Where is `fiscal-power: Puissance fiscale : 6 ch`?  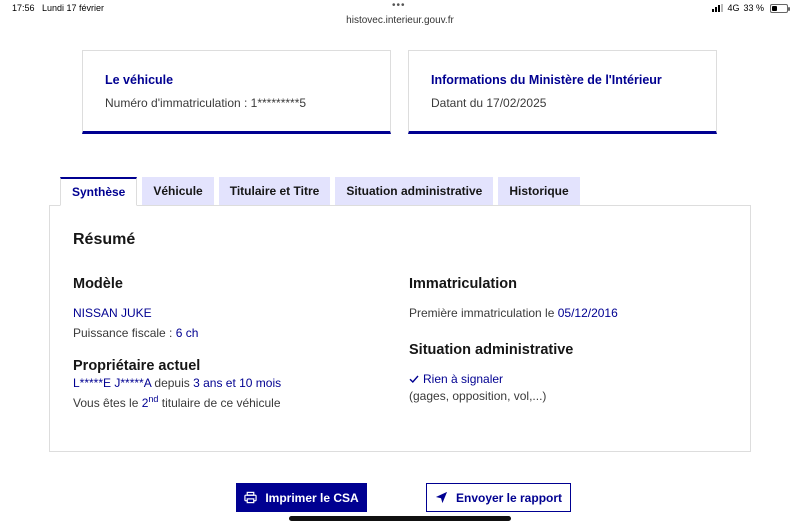 fiscal-power: Puissance fiscale : 6 ch is located at coordinates (228, 333).